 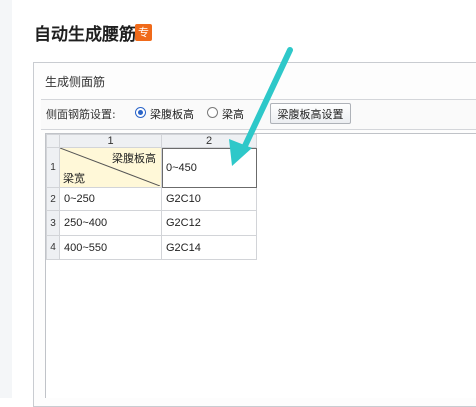 I want to click on grid-cell: G2C12, so click(x=209, y=223).